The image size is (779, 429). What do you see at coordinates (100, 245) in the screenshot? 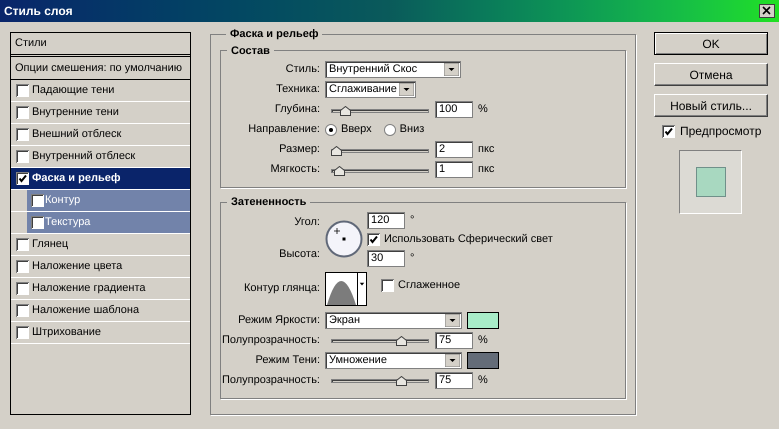
I see `list-item: Глянец` at bounding box center [100, 245].